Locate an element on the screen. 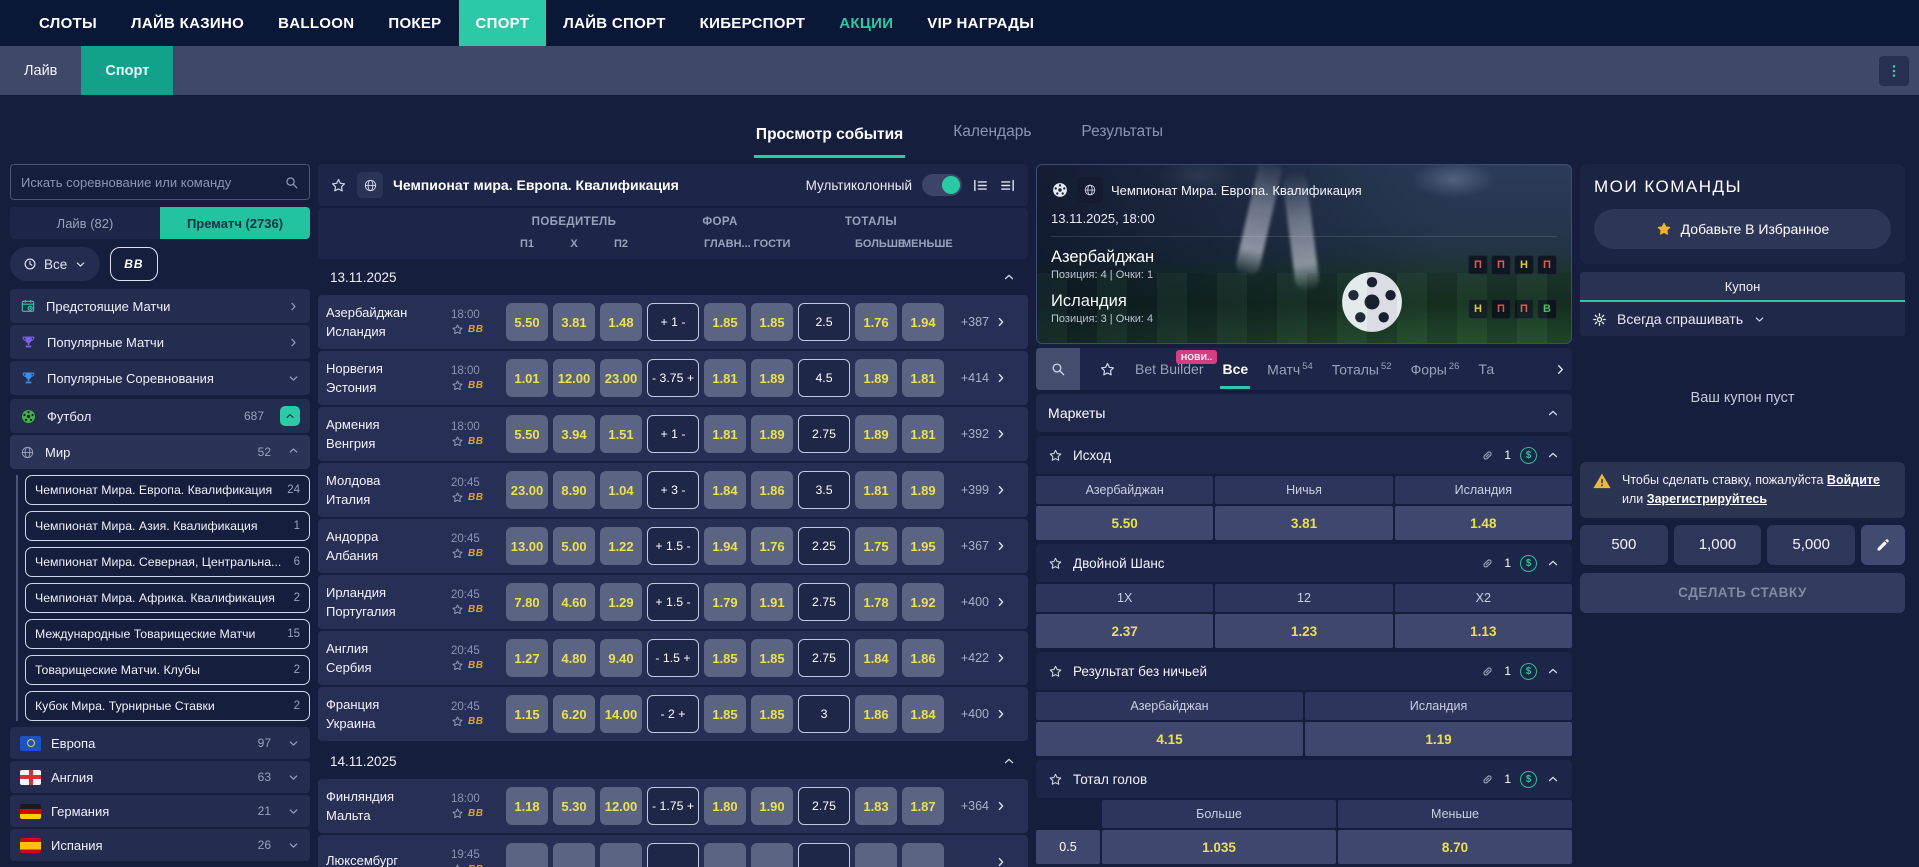 The width and height of the screenshot is (1919, 867). time-filter-dropdown: Все is located at coordinates (55, 264).